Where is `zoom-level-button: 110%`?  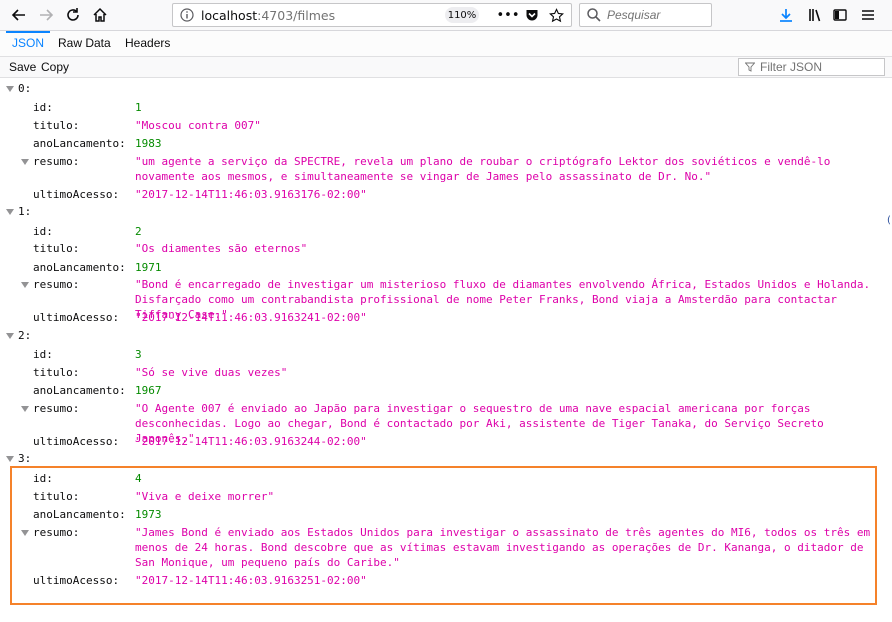 zoom-level-button: 110% is located at coordinates (462, 15).